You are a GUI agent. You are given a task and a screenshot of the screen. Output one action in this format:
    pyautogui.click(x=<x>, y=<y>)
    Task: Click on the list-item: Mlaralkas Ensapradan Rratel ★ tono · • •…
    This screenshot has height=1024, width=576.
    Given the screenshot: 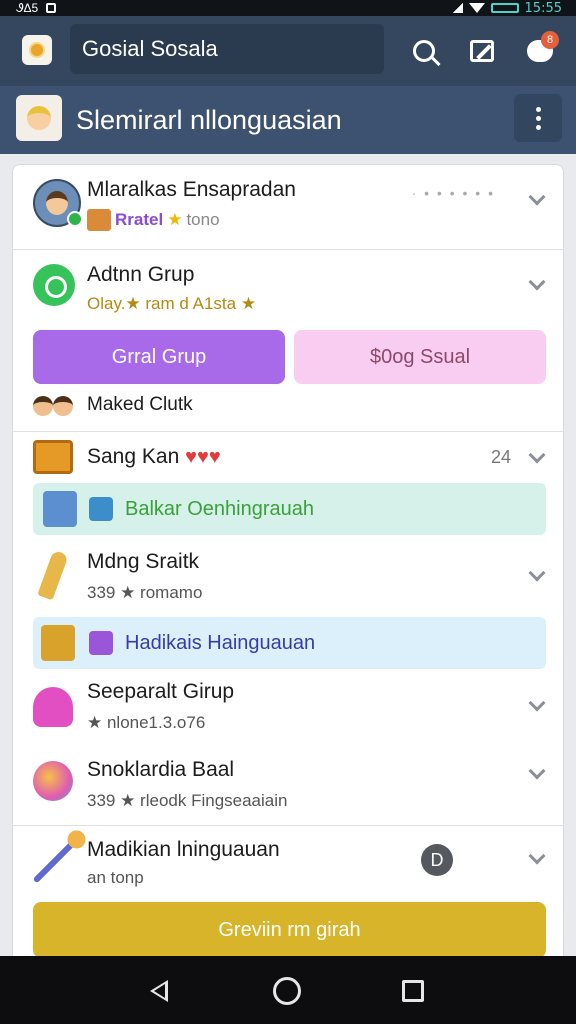 What is the action you would take?
    pyautogui.click(x=288, y=207)
    